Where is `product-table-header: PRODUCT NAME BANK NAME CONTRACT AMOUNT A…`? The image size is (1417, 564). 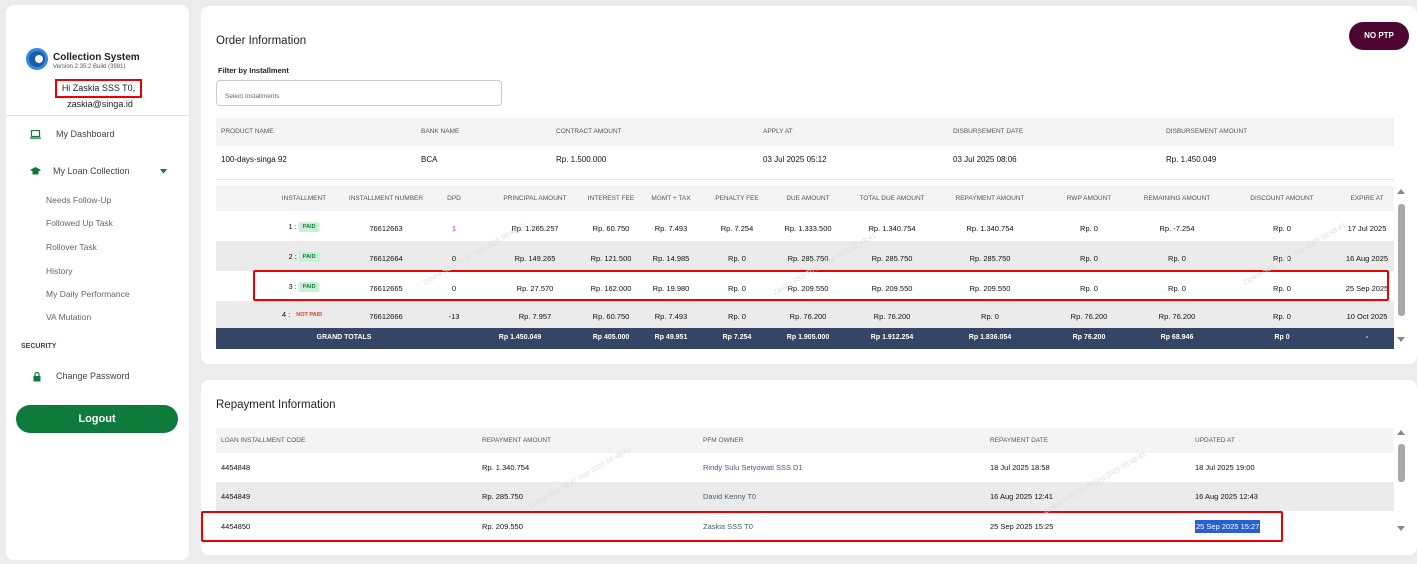
product-table-header: PRODUCT NAME BANK NAME CONTRACT AMOUNT A… is located at coordinates (805, 132).